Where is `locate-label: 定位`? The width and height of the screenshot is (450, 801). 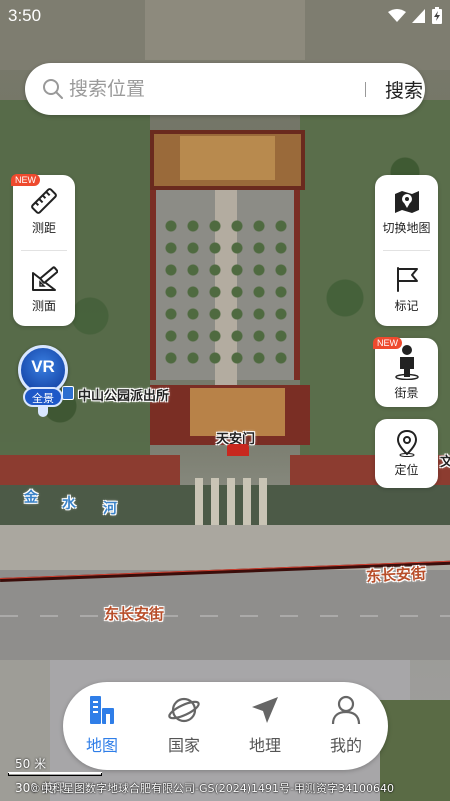
locate-label: 定位 is located at coordinates (406, 470).